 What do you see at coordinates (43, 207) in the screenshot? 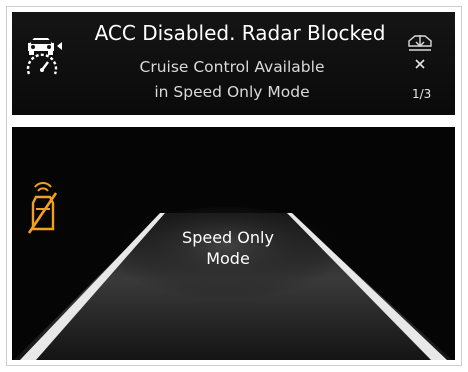
I see `radar-blocked-icon` at bounding box center [43, 207].